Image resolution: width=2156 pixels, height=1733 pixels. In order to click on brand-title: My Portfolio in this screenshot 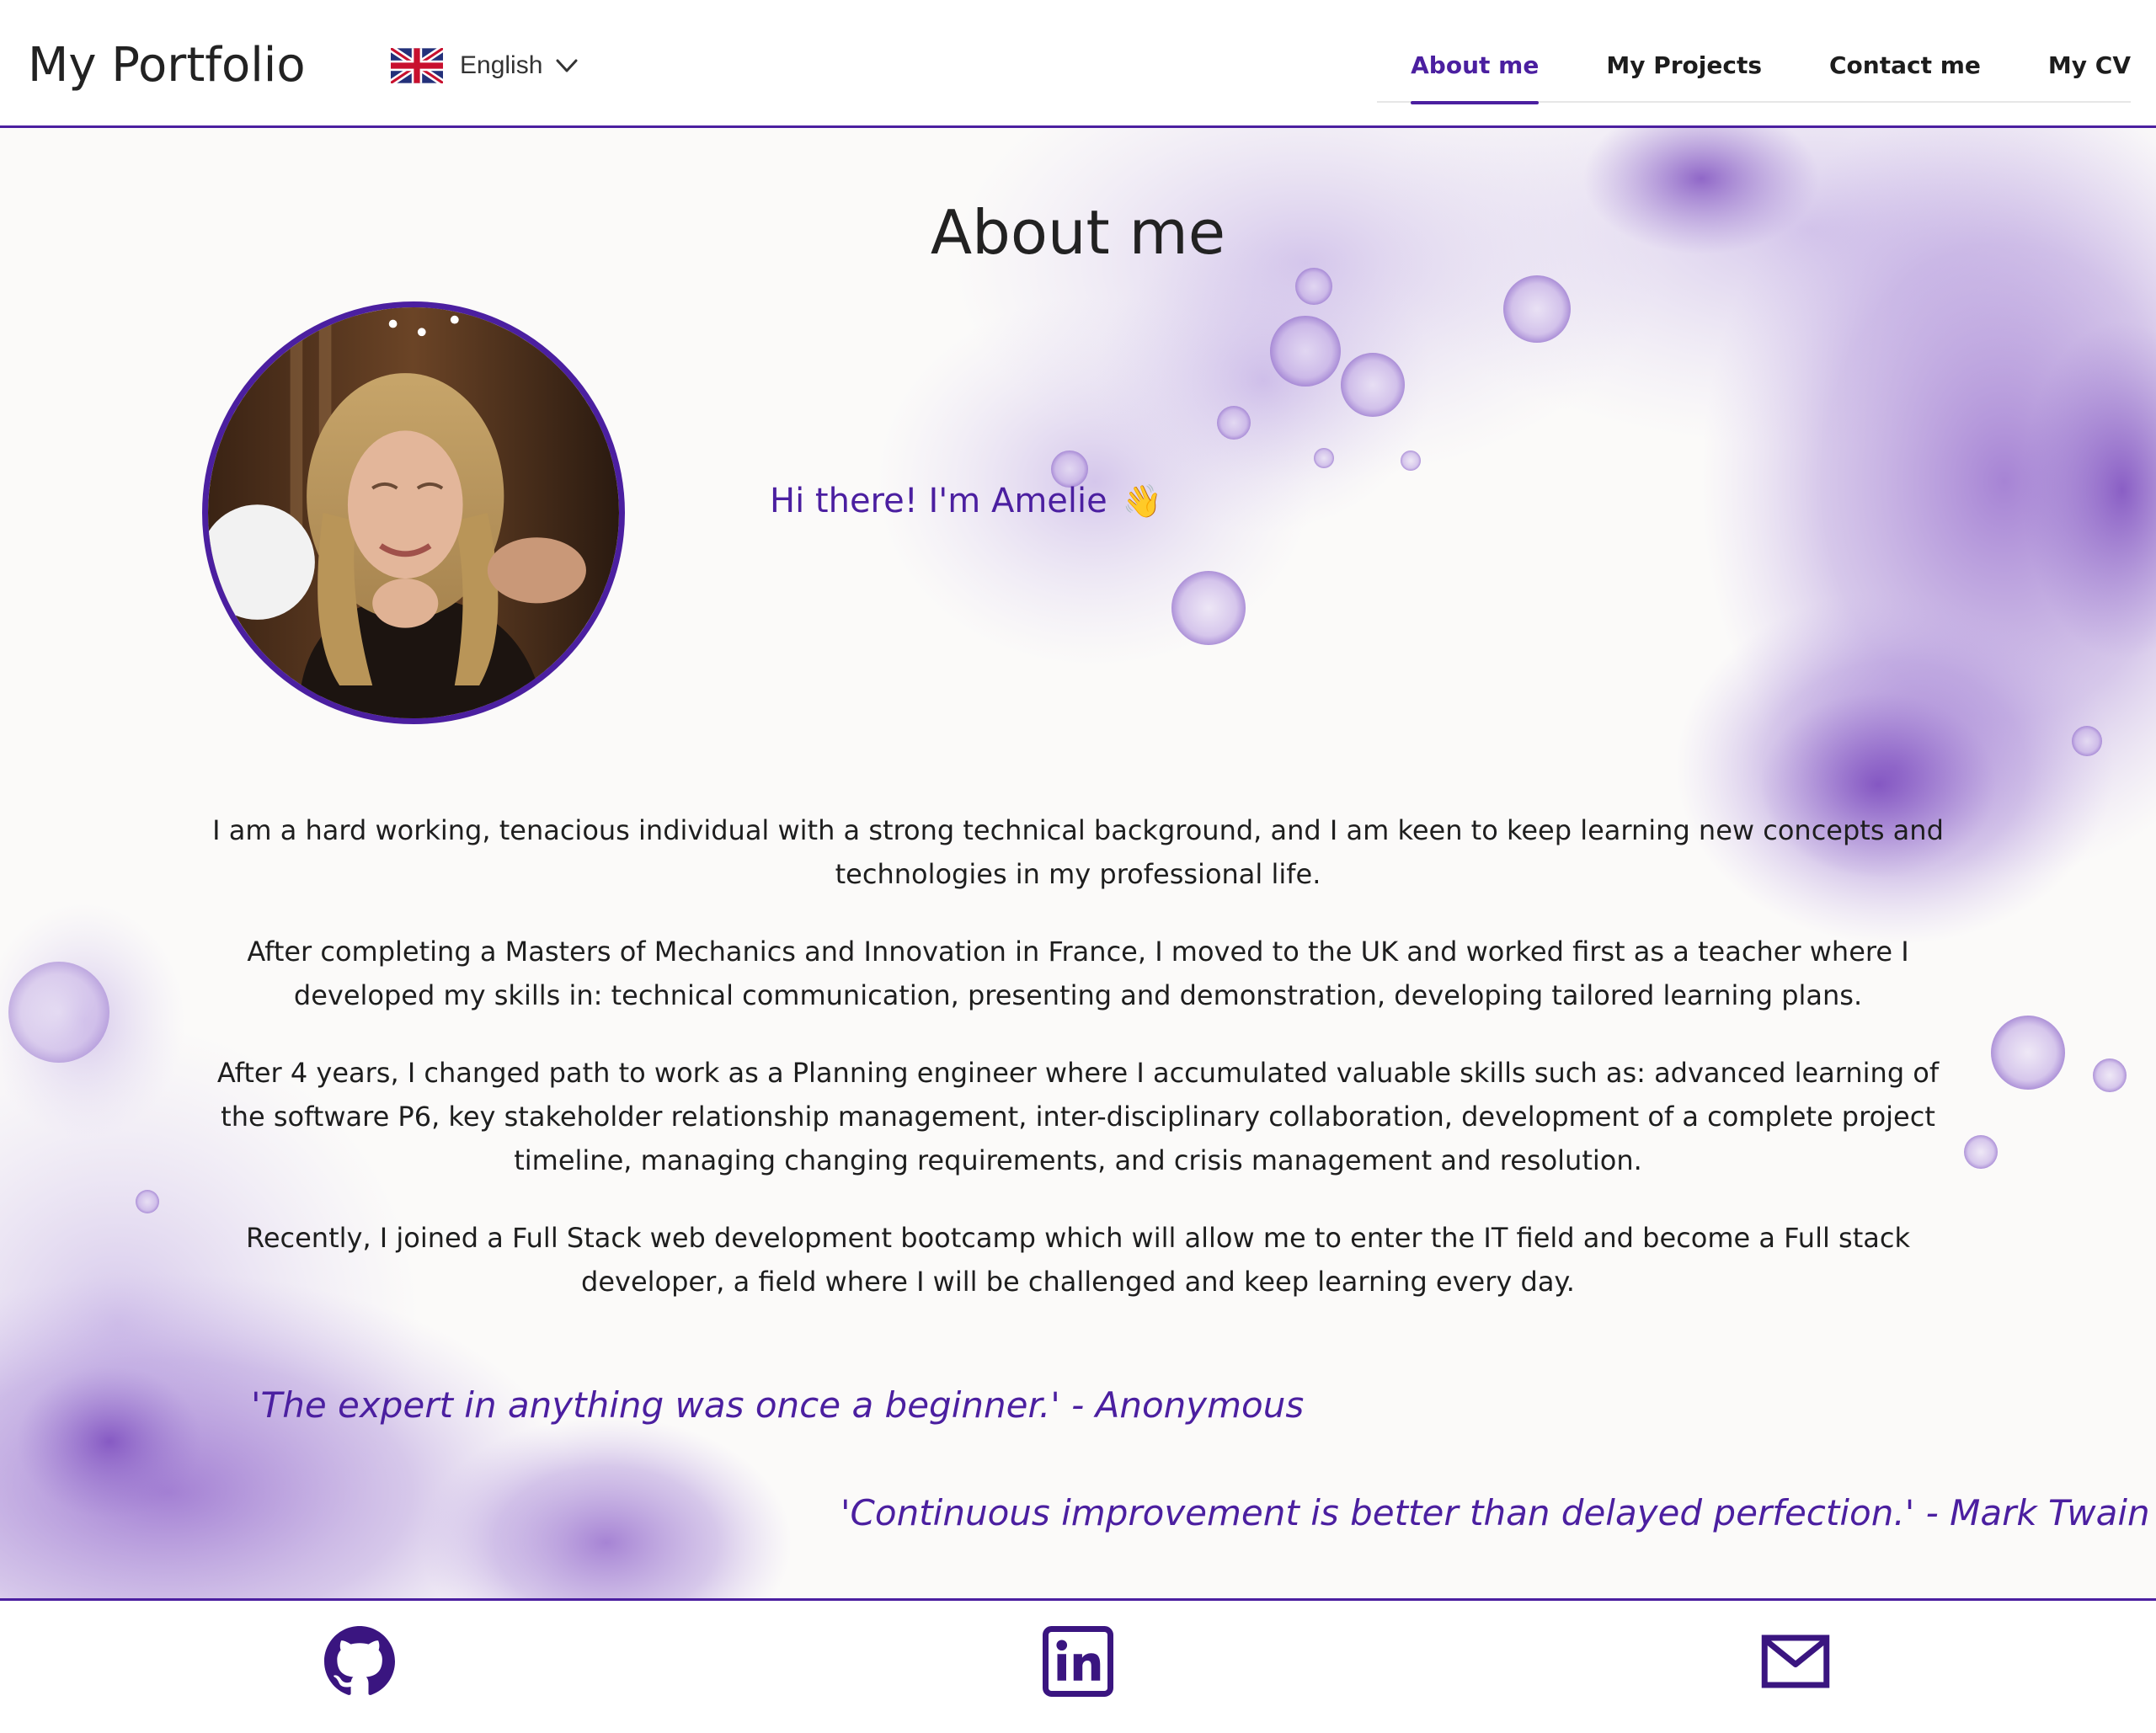, I will do `click(167, 65)`.